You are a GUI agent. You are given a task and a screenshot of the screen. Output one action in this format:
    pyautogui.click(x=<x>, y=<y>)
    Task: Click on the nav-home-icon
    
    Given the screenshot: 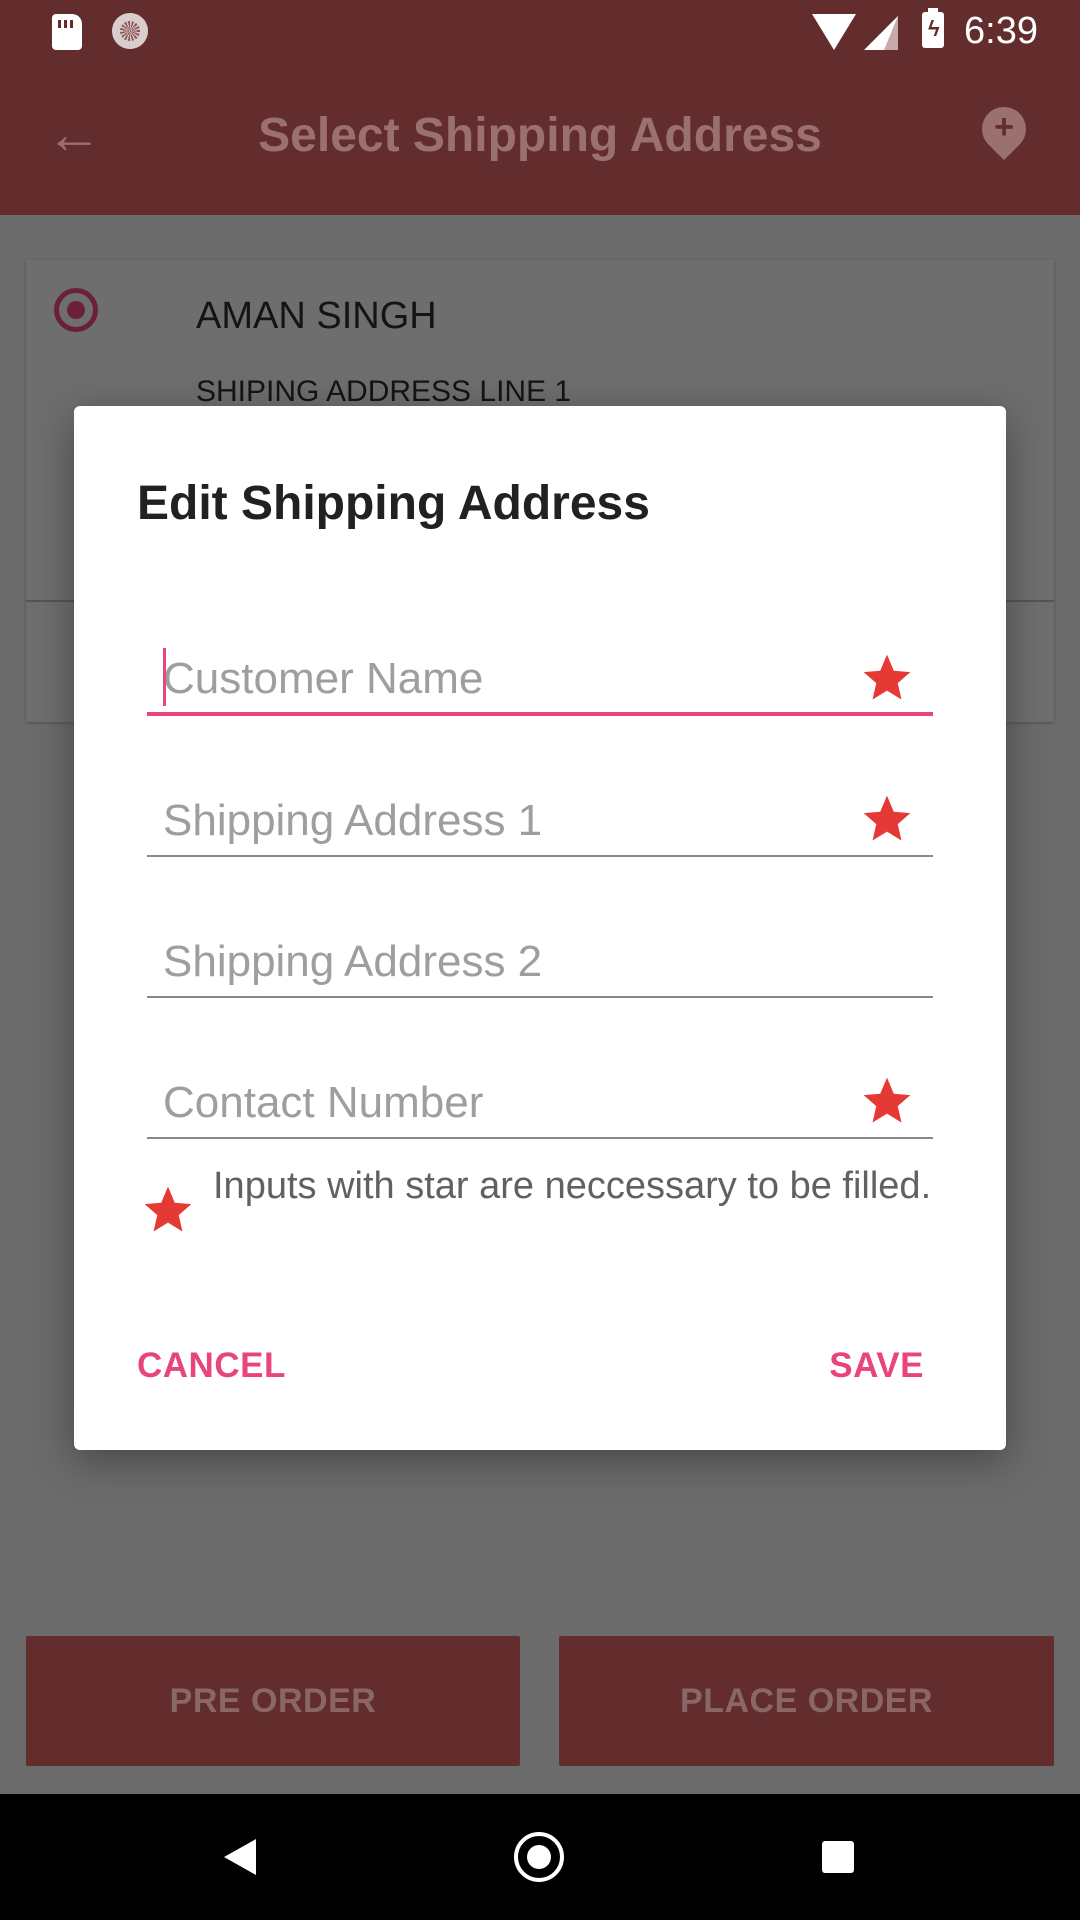 What is the action you would take?
    pyautogui.click(x=539, y=1857)
    